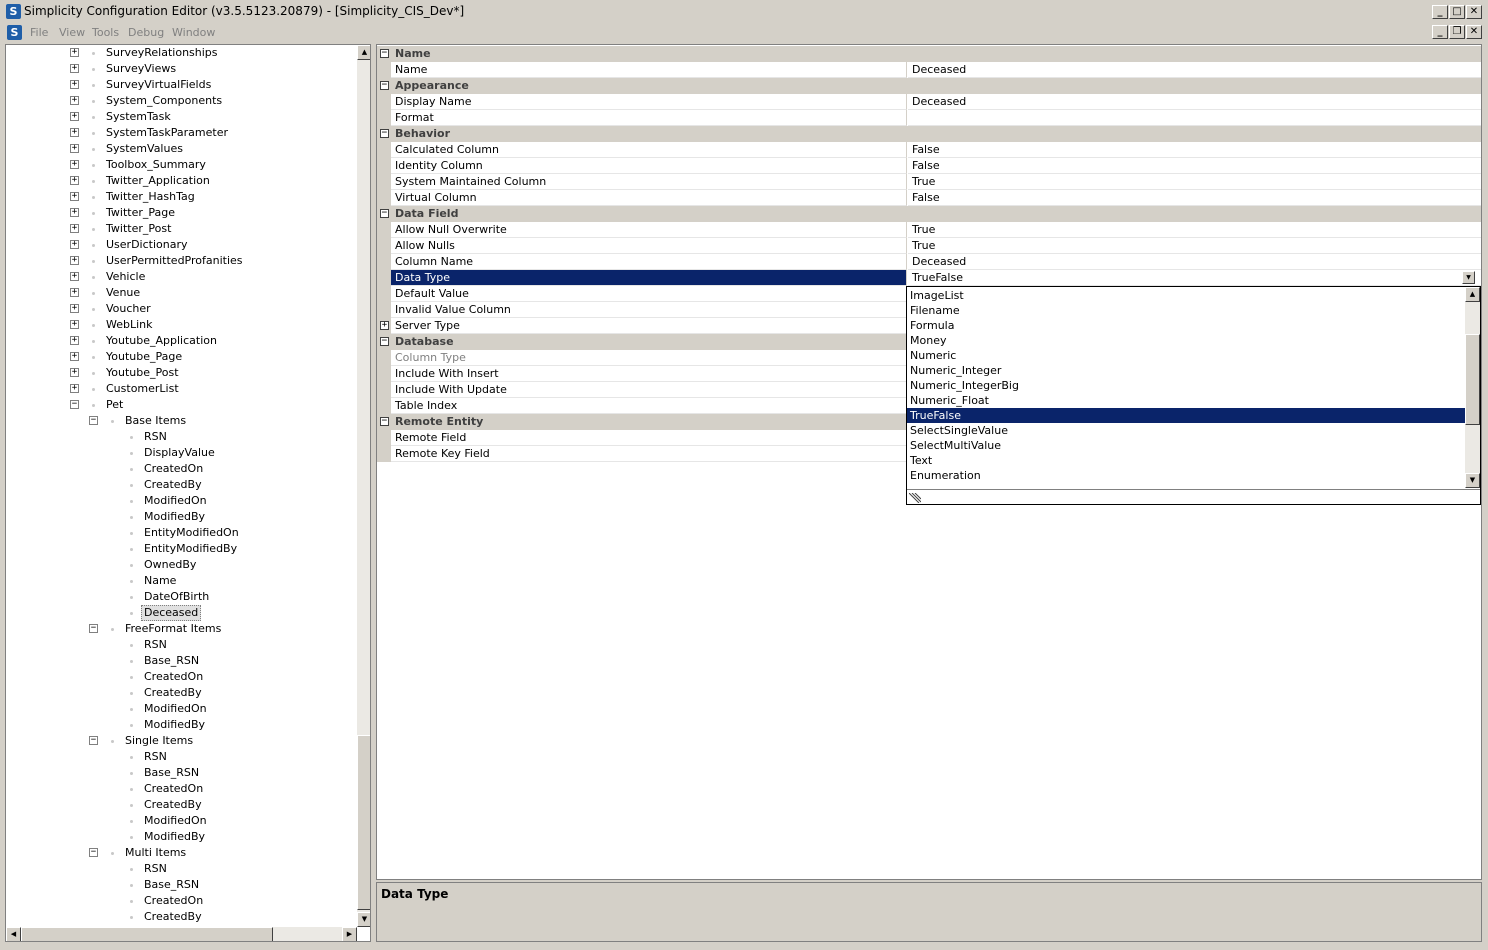 This screenshot has height=950, width=1488. I want to click on tree-group-item: − FreeFormat Items, so click(181, 629).